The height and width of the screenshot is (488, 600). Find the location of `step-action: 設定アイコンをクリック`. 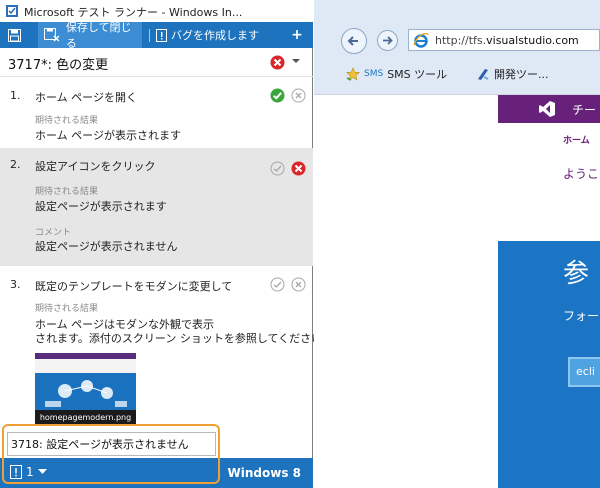

step-action: 設定アイコンをクリック is located at coordinates (95, 166).